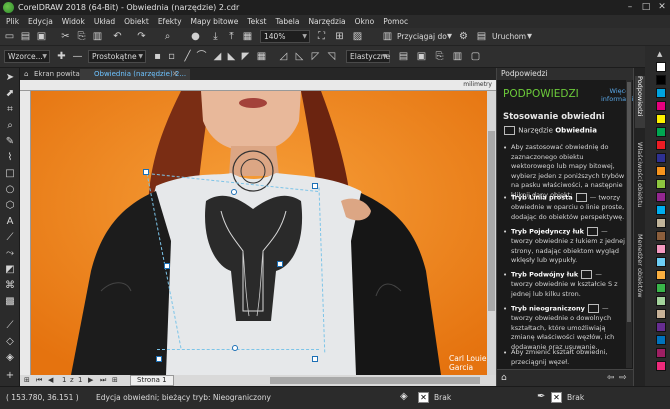 This screenshot has width=670, height=409. What do you see at coordinates (331, 56) in the screenshot?
I see `envelope-unconstrained-icon: ◹` at bounding box center [331, 56].